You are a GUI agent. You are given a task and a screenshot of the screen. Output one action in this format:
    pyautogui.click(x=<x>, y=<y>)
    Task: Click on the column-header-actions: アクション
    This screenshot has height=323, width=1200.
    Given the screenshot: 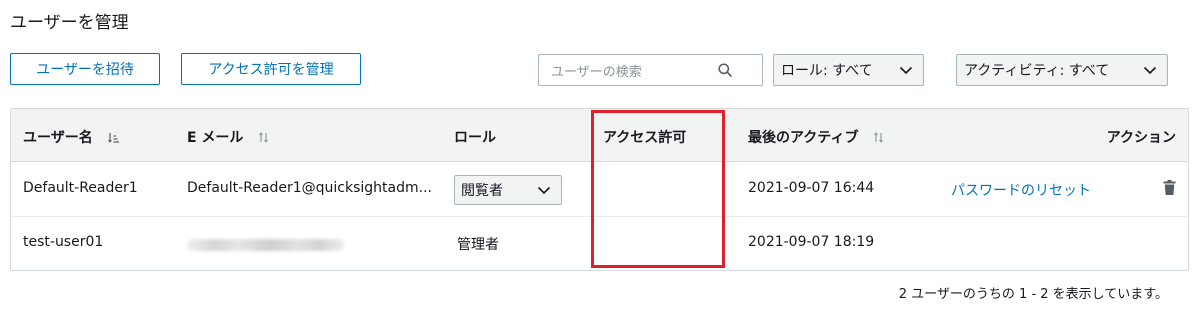 What is the action you would take?
    pyautogui.click(x=1141, y=138)
    